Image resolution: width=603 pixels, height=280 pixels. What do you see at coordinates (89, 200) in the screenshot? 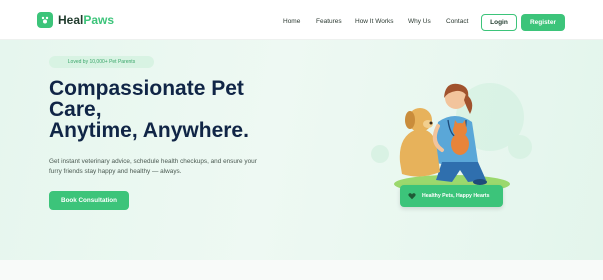
I see `book-consultation-button: Book Consultation` at bounding box center [89, 200].